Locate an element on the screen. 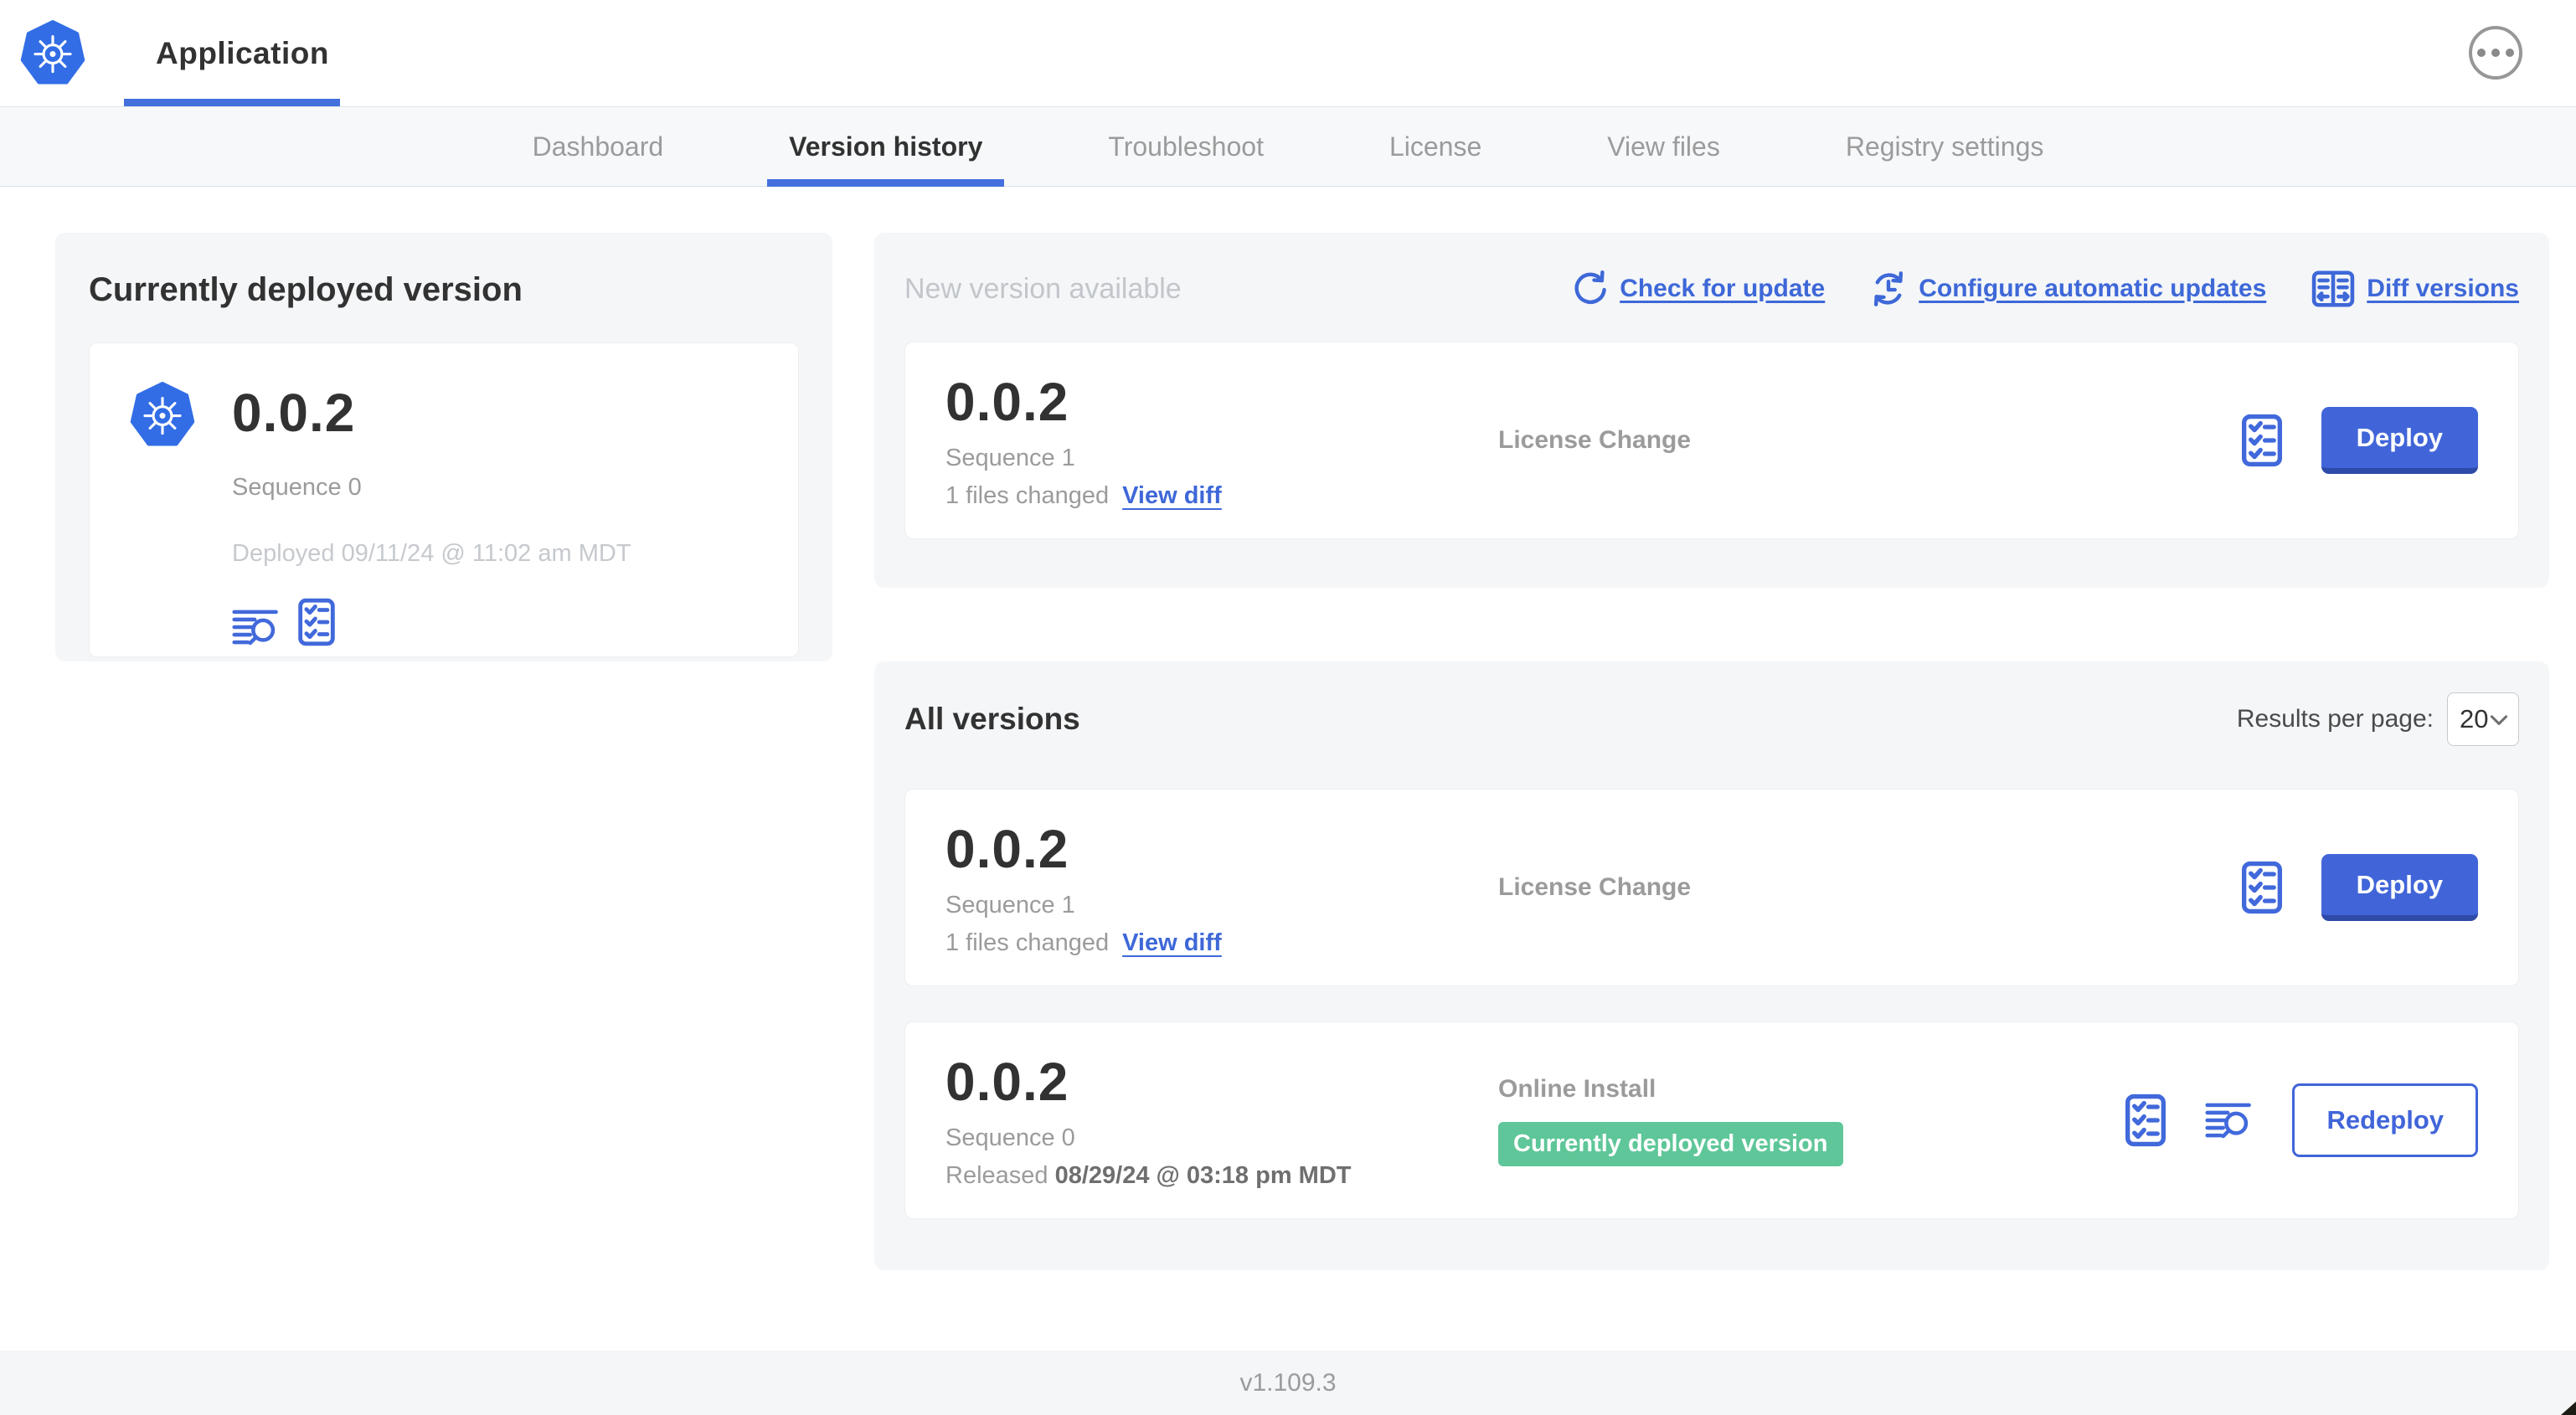 Image resolution: width=2576 pixels, height=1415 pixels. diff-icon is located at coordinates (2333, 288).